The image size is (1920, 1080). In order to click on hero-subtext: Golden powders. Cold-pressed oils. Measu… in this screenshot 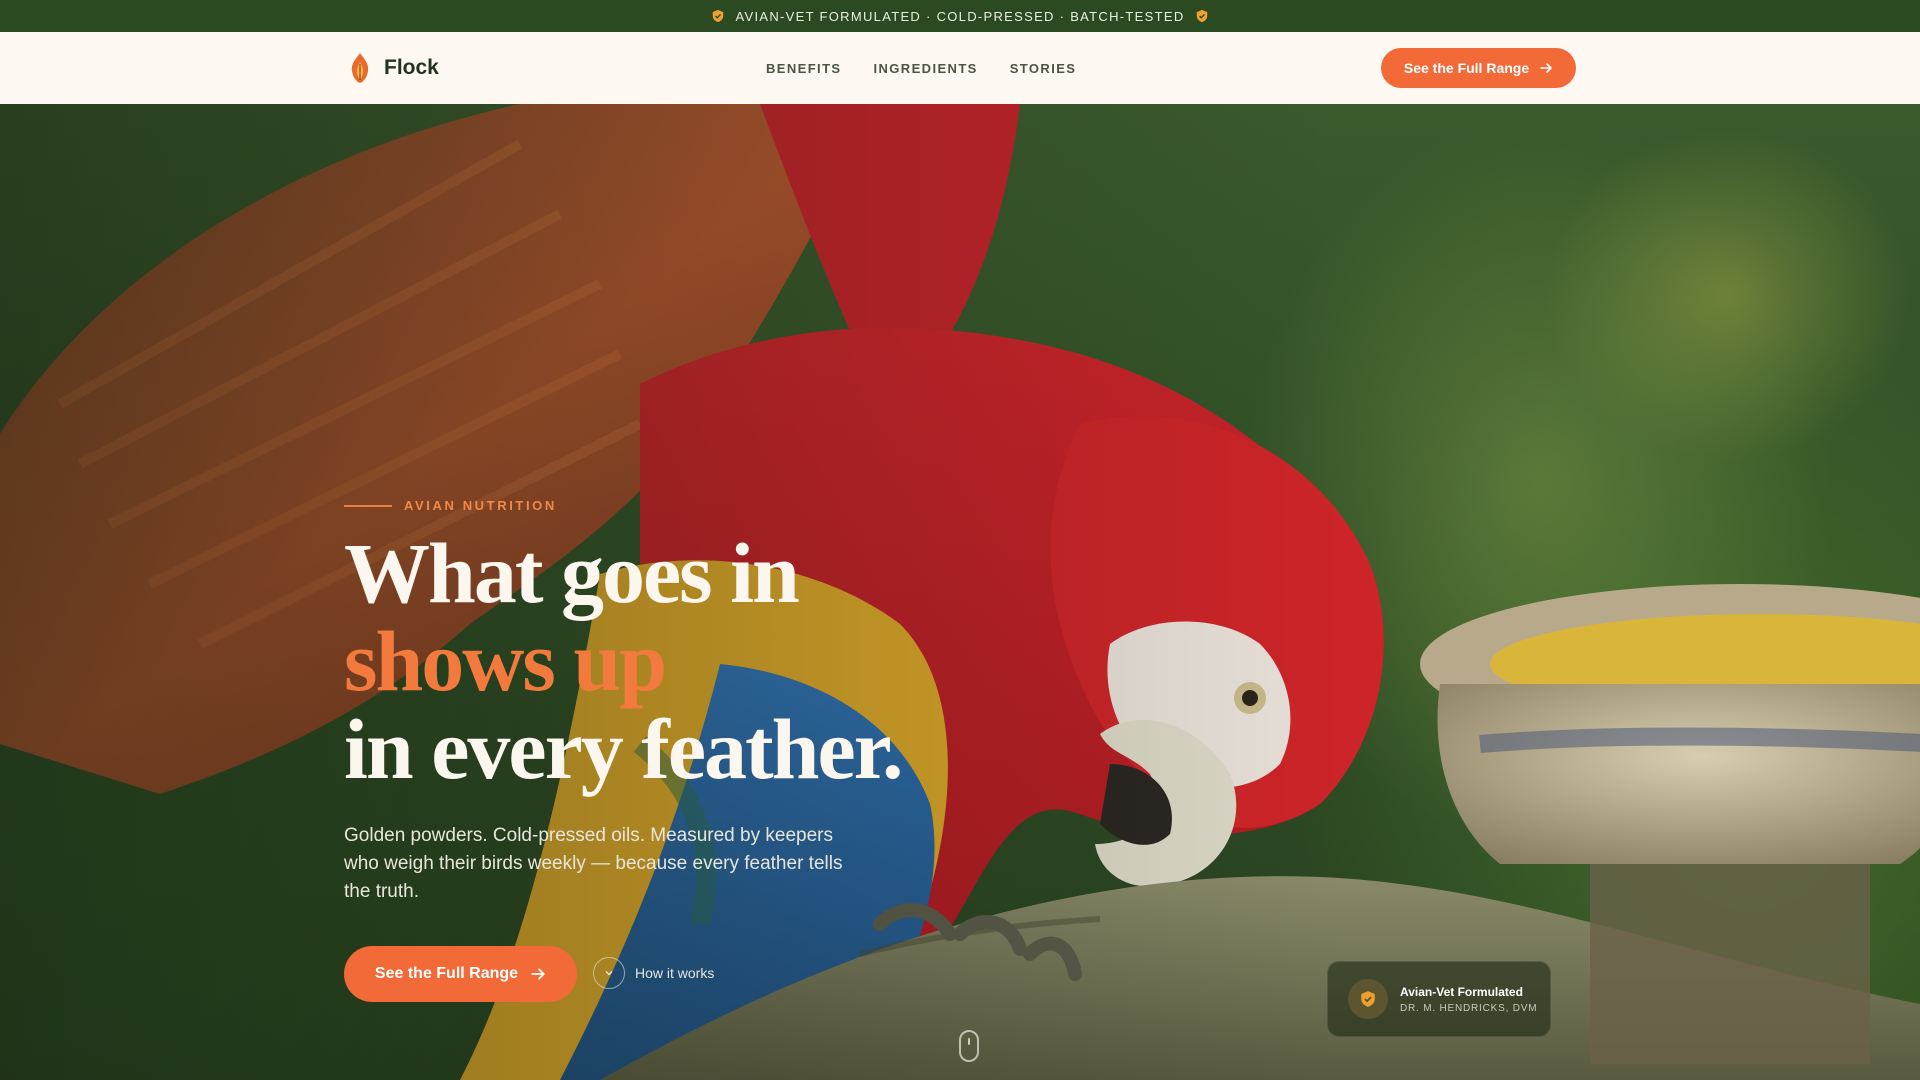, I will do `click(593, 863)`.